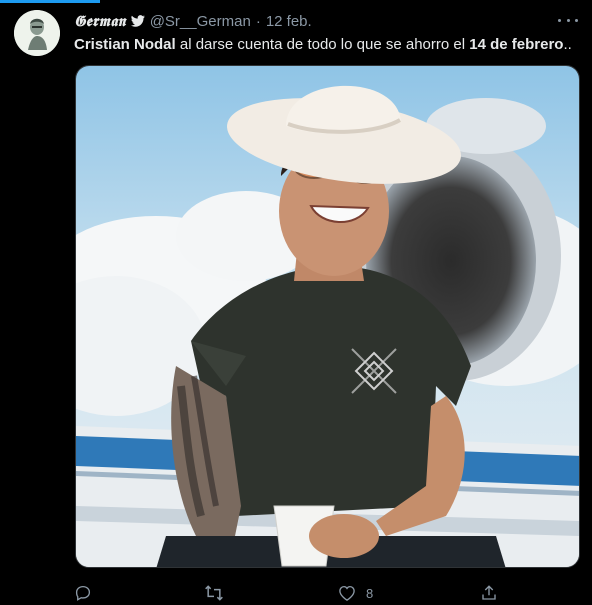  What do you see at coordinates (289, 21) in the screenshot?
I see `tweet-date: 12 feb.` at bounding box center [289, 21].